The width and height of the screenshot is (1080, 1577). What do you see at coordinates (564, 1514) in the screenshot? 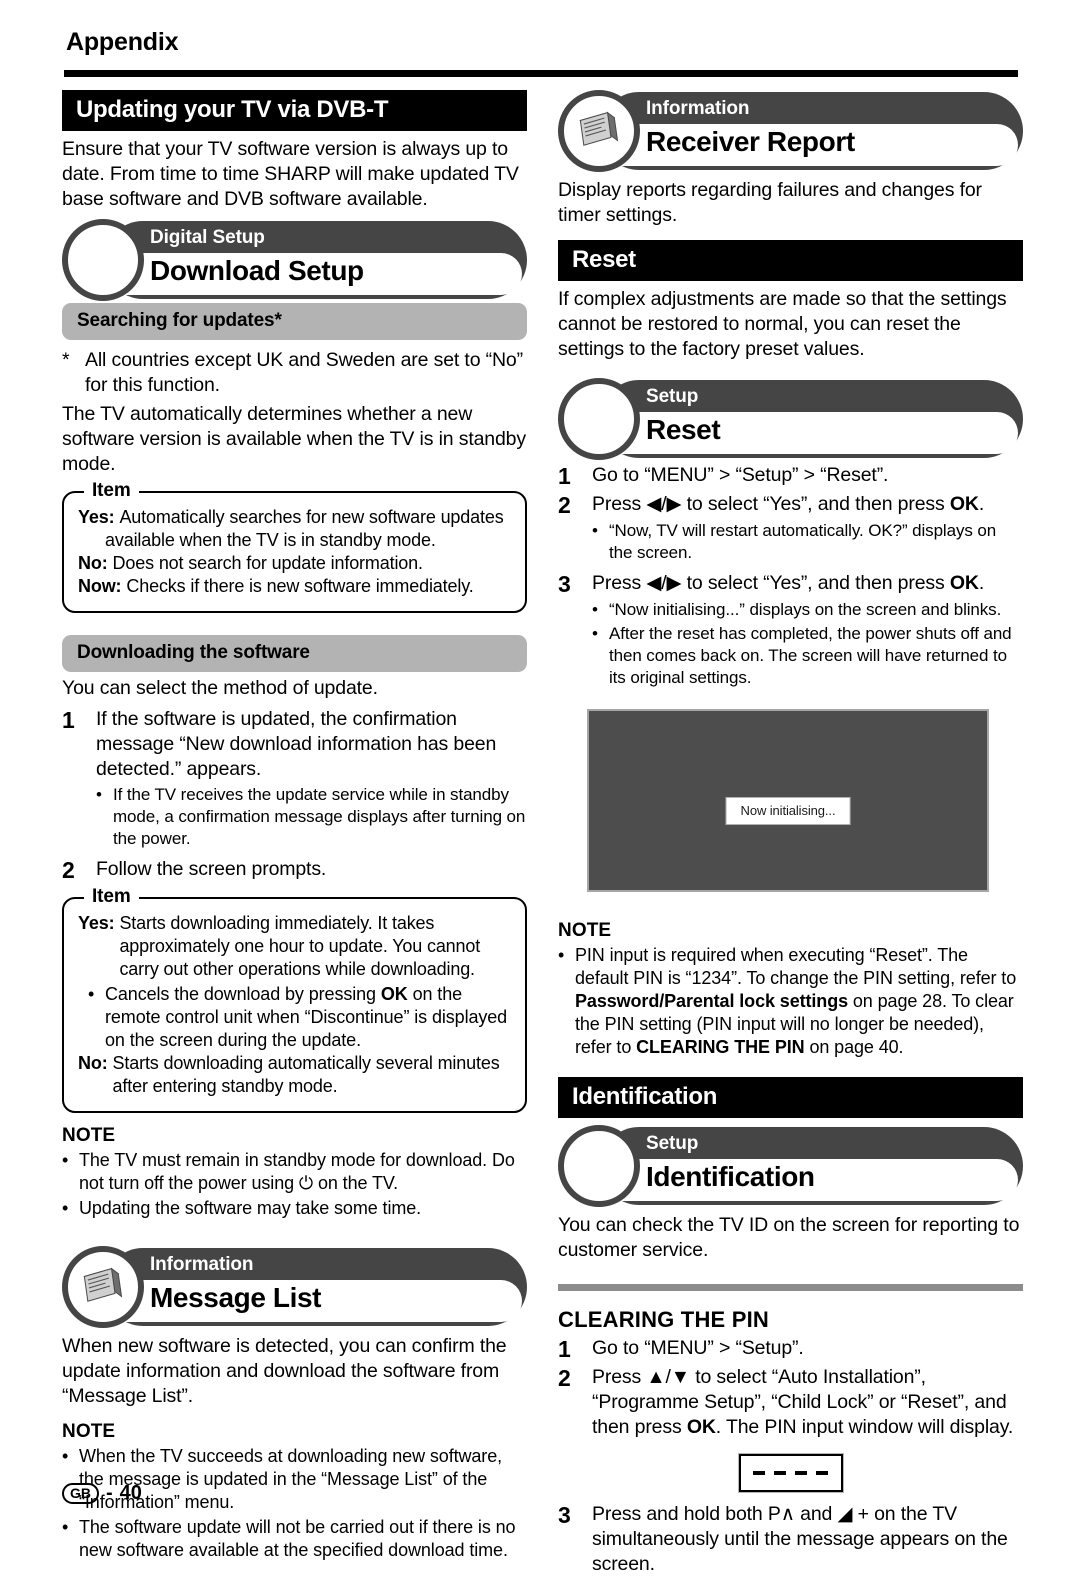
I see `step-number: 3` at bounding box center [564, 1514].